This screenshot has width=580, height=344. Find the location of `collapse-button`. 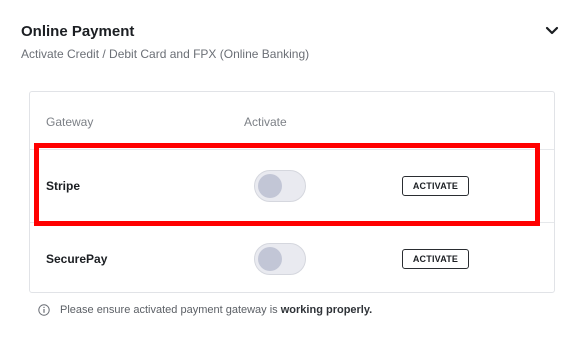

collapse-button is located at coordinates (552, 31).